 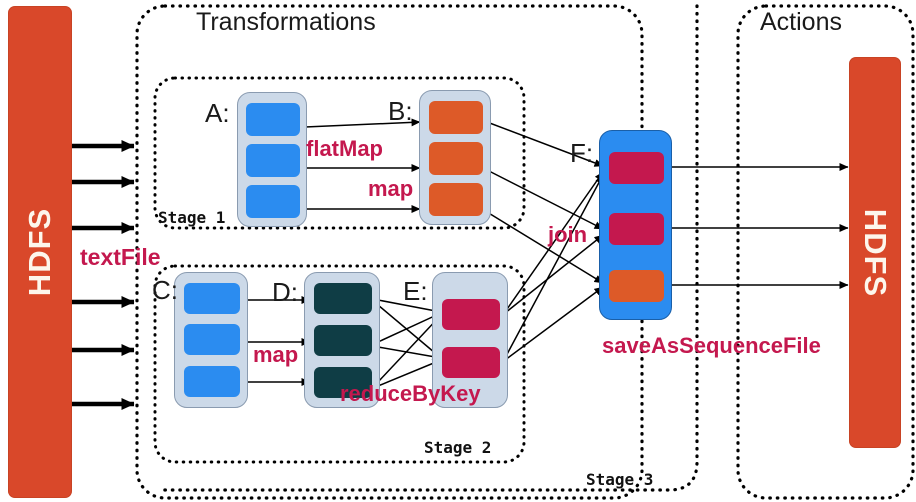 What do you see at coordinates (285, 292) in the screenshot?
I see `rdd-d-label: D:` at bounding box center [285, 292].